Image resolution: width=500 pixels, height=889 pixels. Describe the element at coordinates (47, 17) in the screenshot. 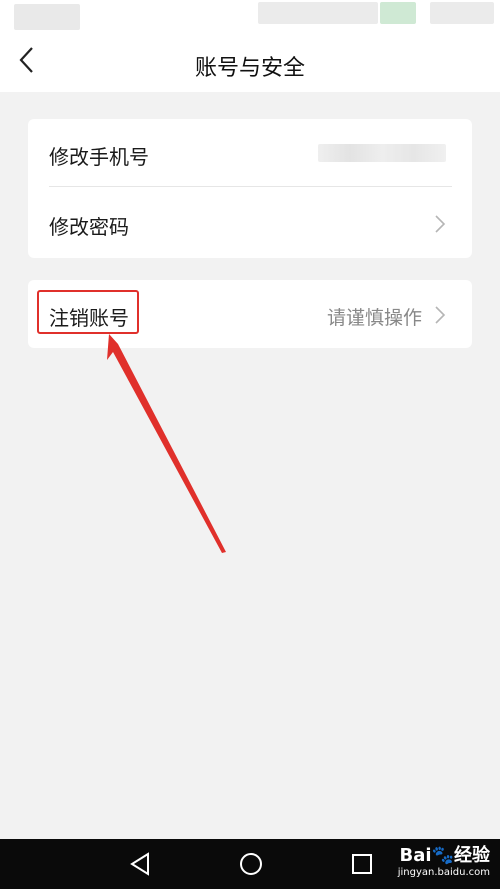

I see `blurred-status-left` at that location.